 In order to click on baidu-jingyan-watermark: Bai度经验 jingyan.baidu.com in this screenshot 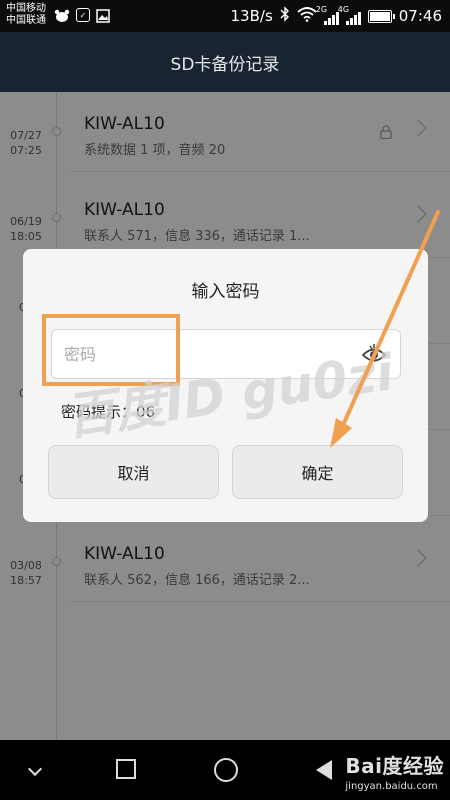, I will do `click(394, 771)`.